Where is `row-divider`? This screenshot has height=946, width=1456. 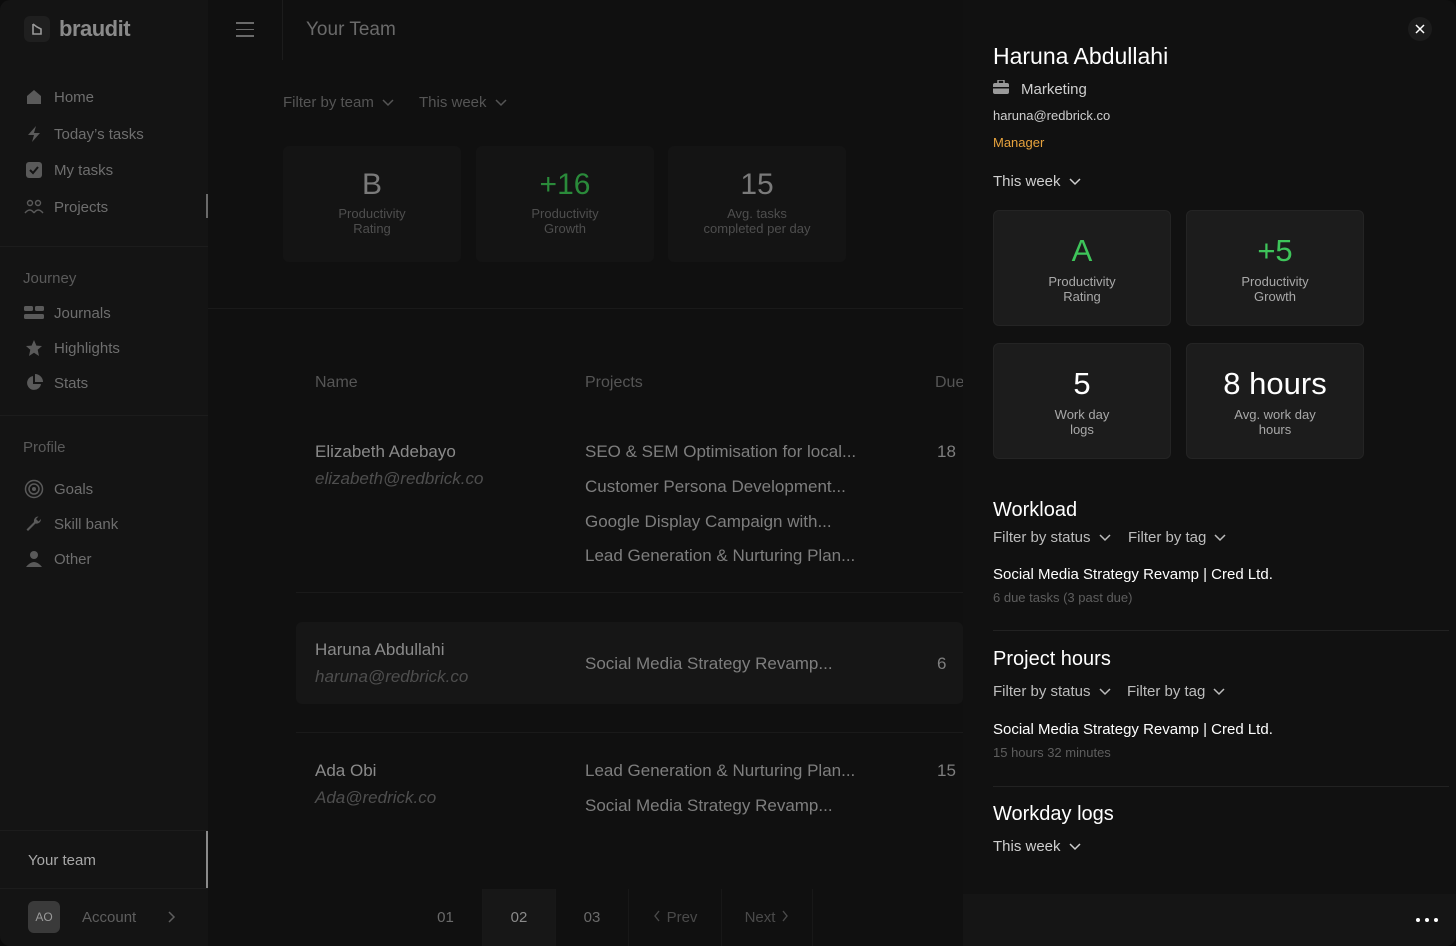 row-divider is located at coordinates (629, 732).